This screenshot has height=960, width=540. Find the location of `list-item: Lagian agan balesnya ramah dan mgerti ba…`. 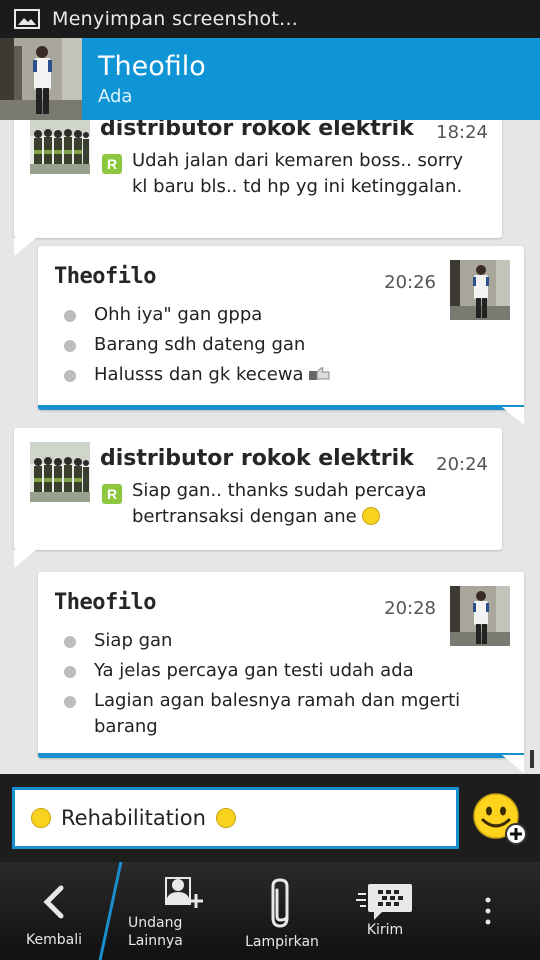

list-item: Lagian agan balesnya ramah dan mgerti ba… is located at coordinates (272, 713).